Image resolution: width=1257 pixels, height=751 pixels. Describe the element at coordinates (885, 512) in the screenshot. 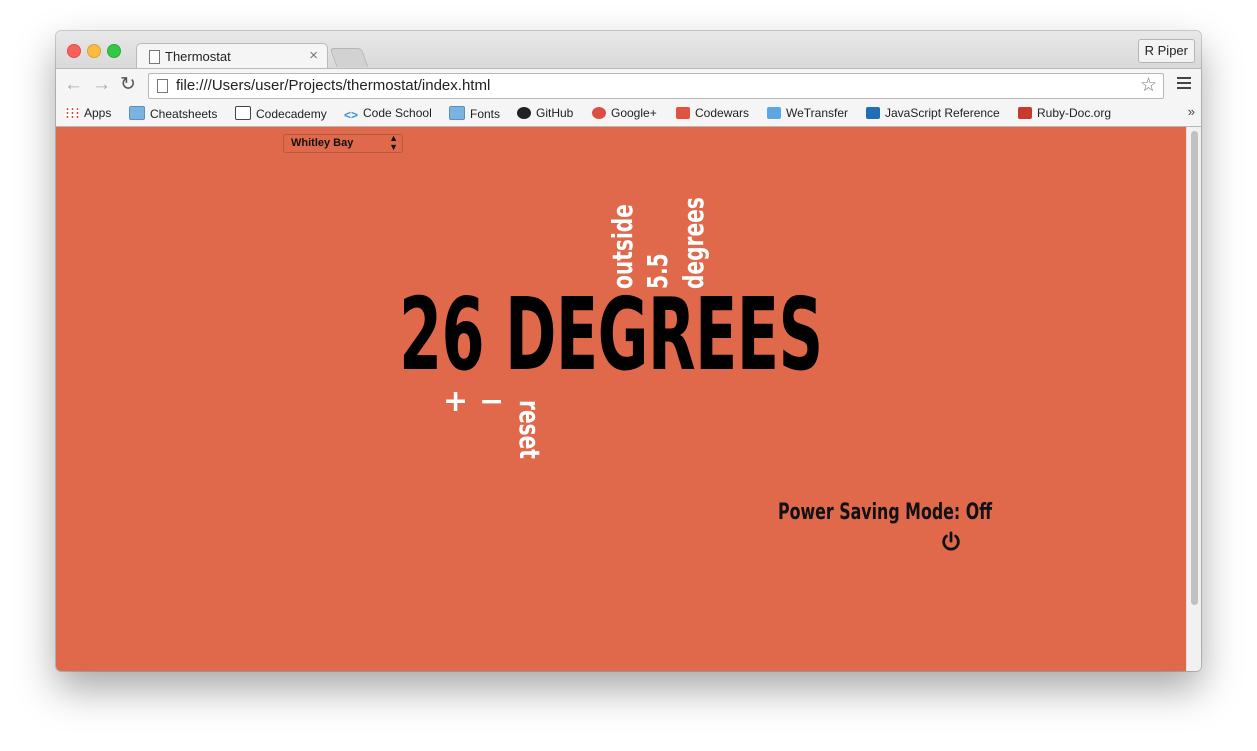

I see `power-saving-status: Power Saving Mode: Off` at that location.